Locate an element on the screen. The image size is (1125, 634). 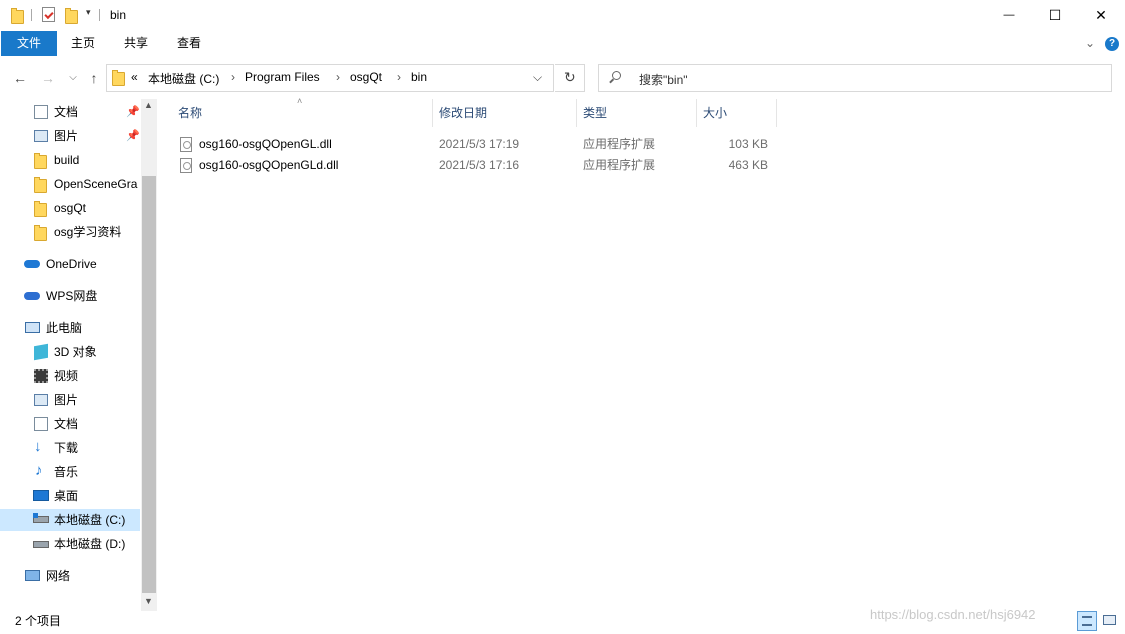
nav-item-drive-c: 本地磁盘 (C:) is located at coordinates (70, 520).